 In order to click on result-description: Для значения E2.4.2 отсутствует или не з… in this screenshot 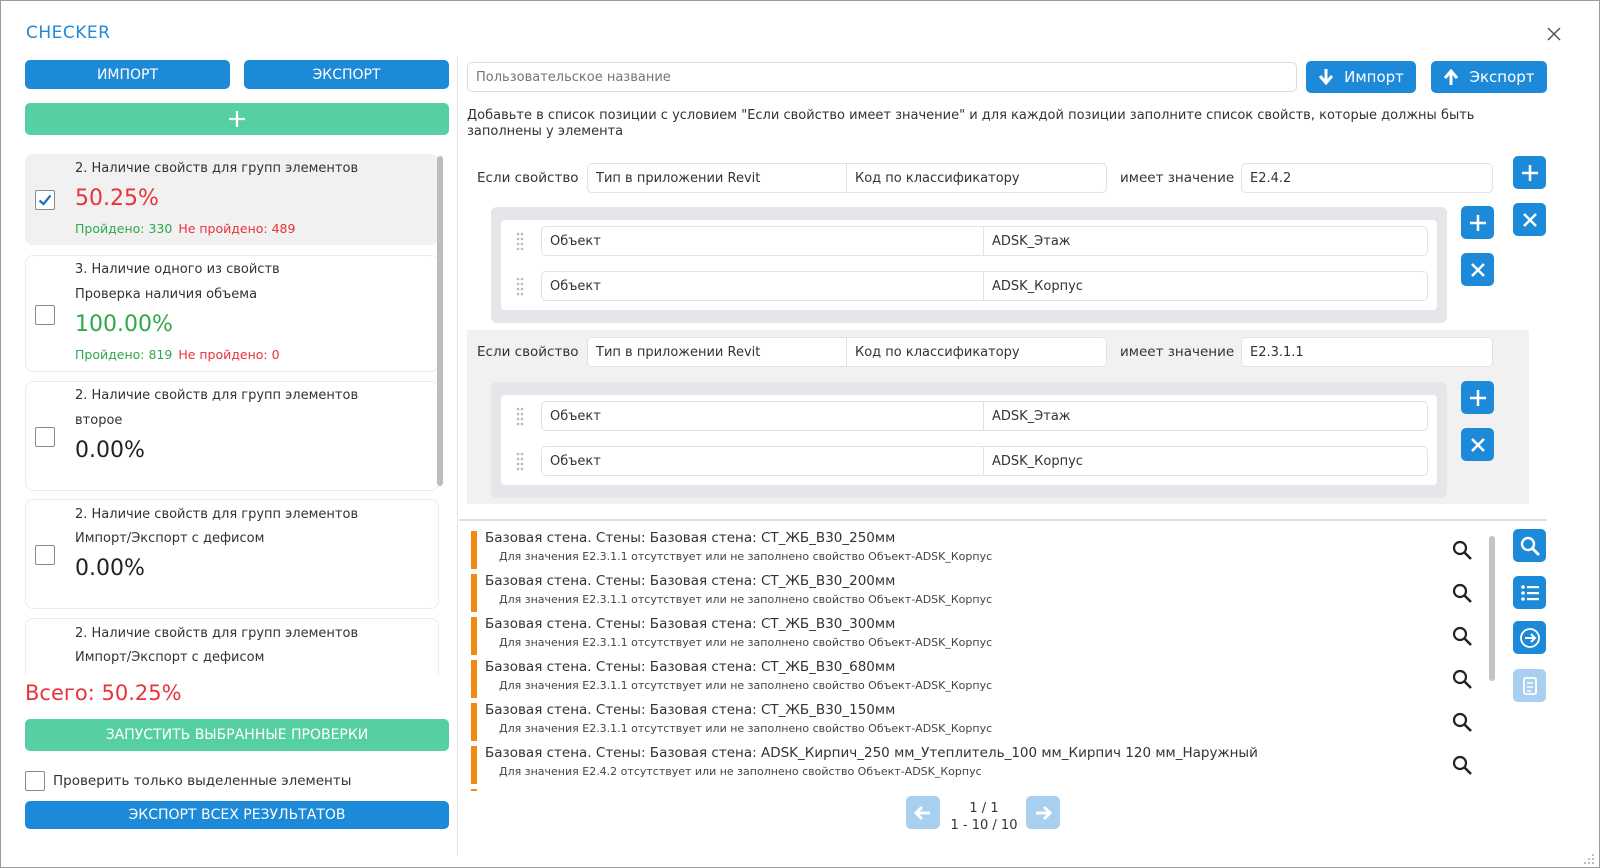, I will do `click(740, 771)`.